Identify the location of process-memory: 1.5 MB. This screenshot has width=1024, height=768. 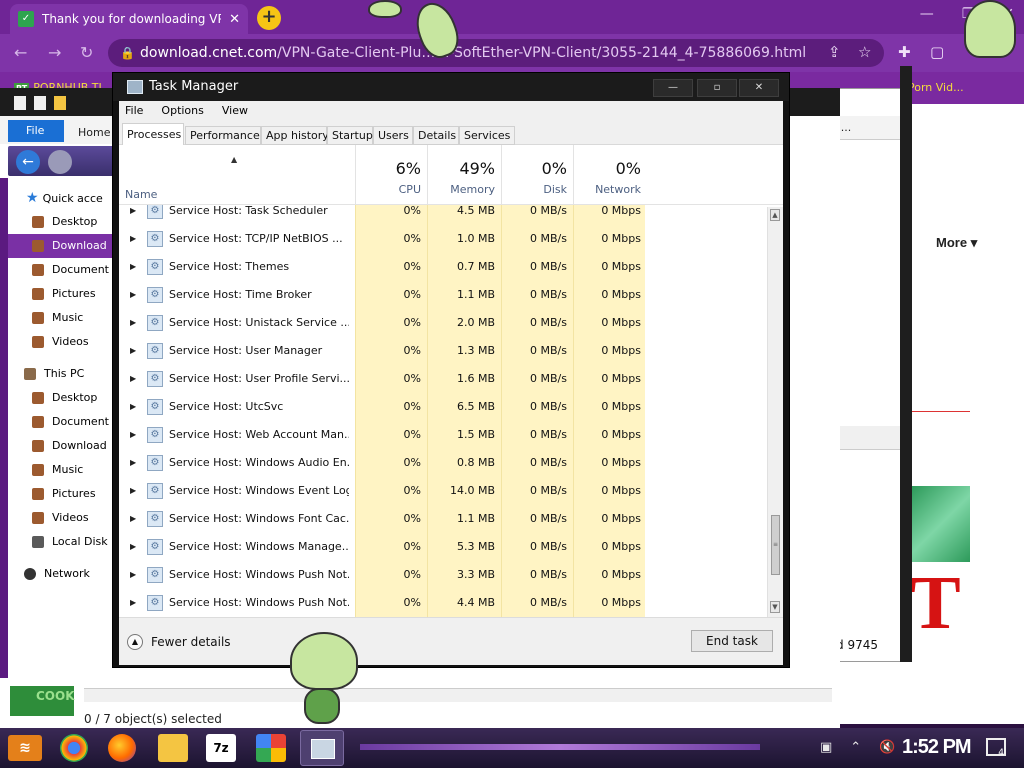
(475, 434).